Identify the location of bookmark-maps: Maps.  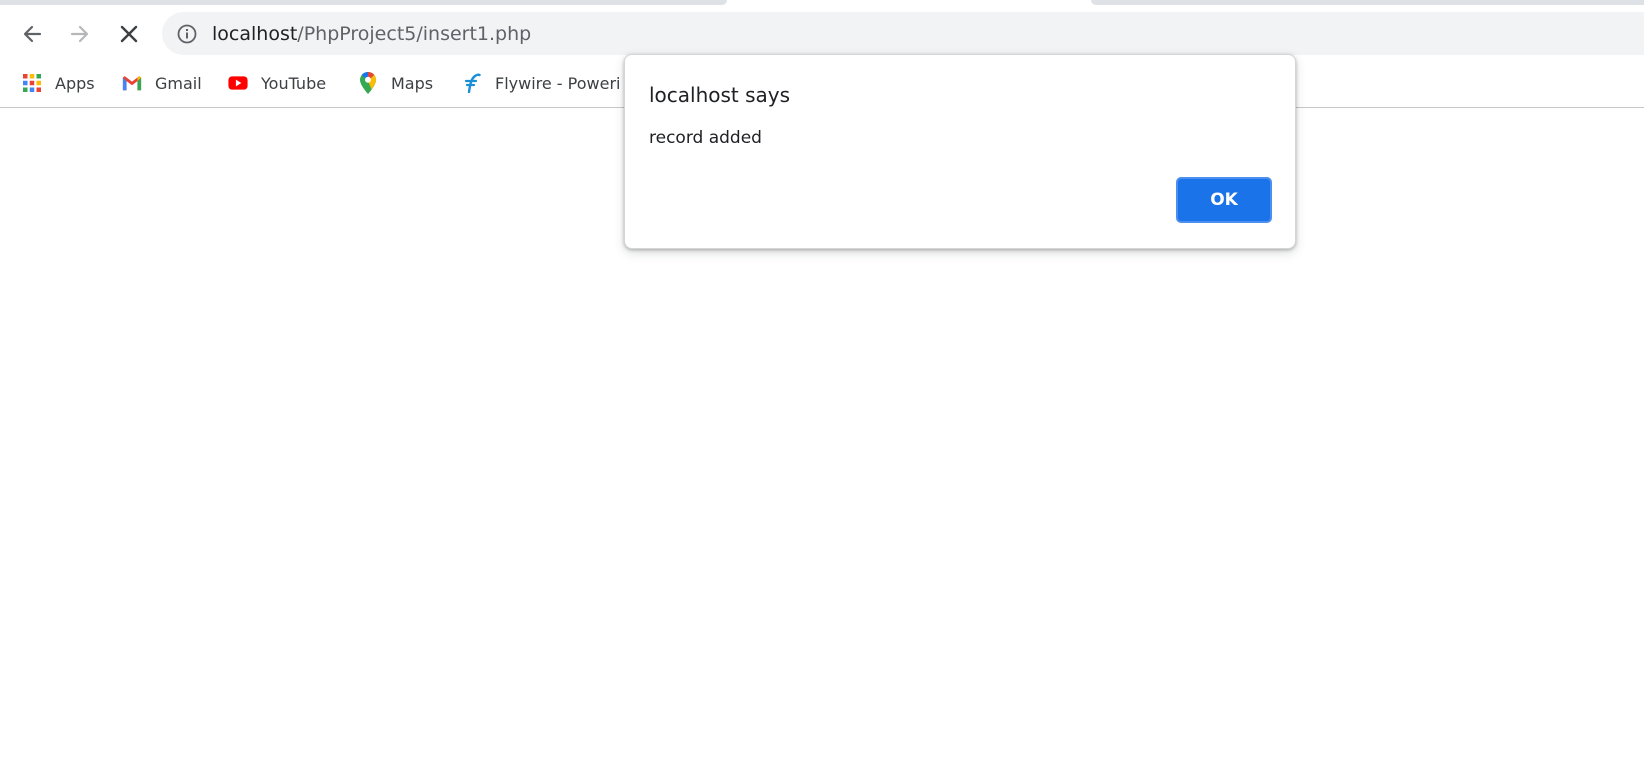
(395, 83).